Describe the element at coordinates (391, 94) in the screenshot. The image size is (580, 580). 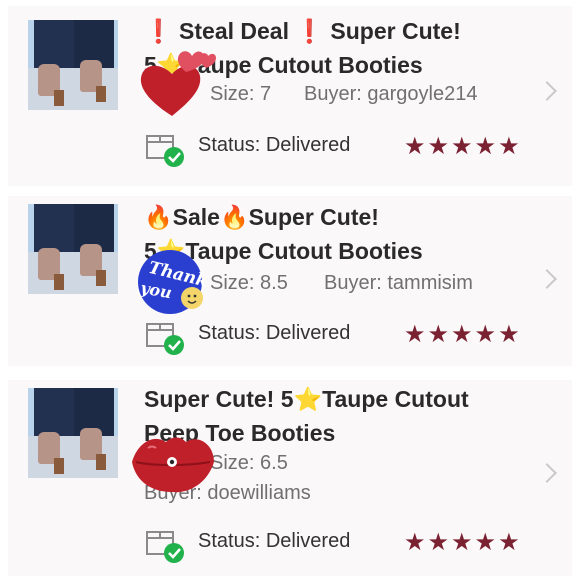
I see `buyer-text: Buyer: gargoyle214` at that location.